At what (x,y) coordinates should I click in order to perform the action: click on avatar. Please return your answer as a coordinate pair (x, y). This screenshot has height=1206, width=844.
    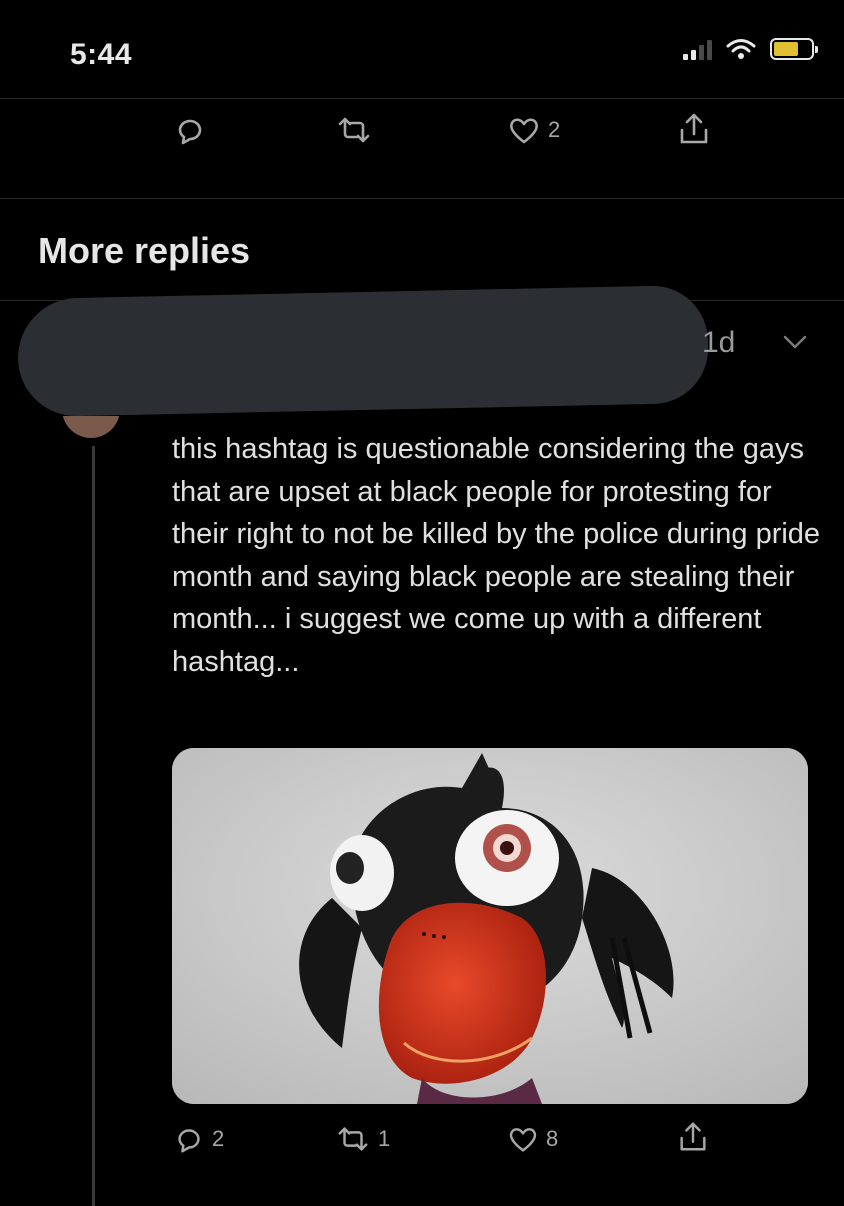
    Looking at the image, I should click on (91, 427).